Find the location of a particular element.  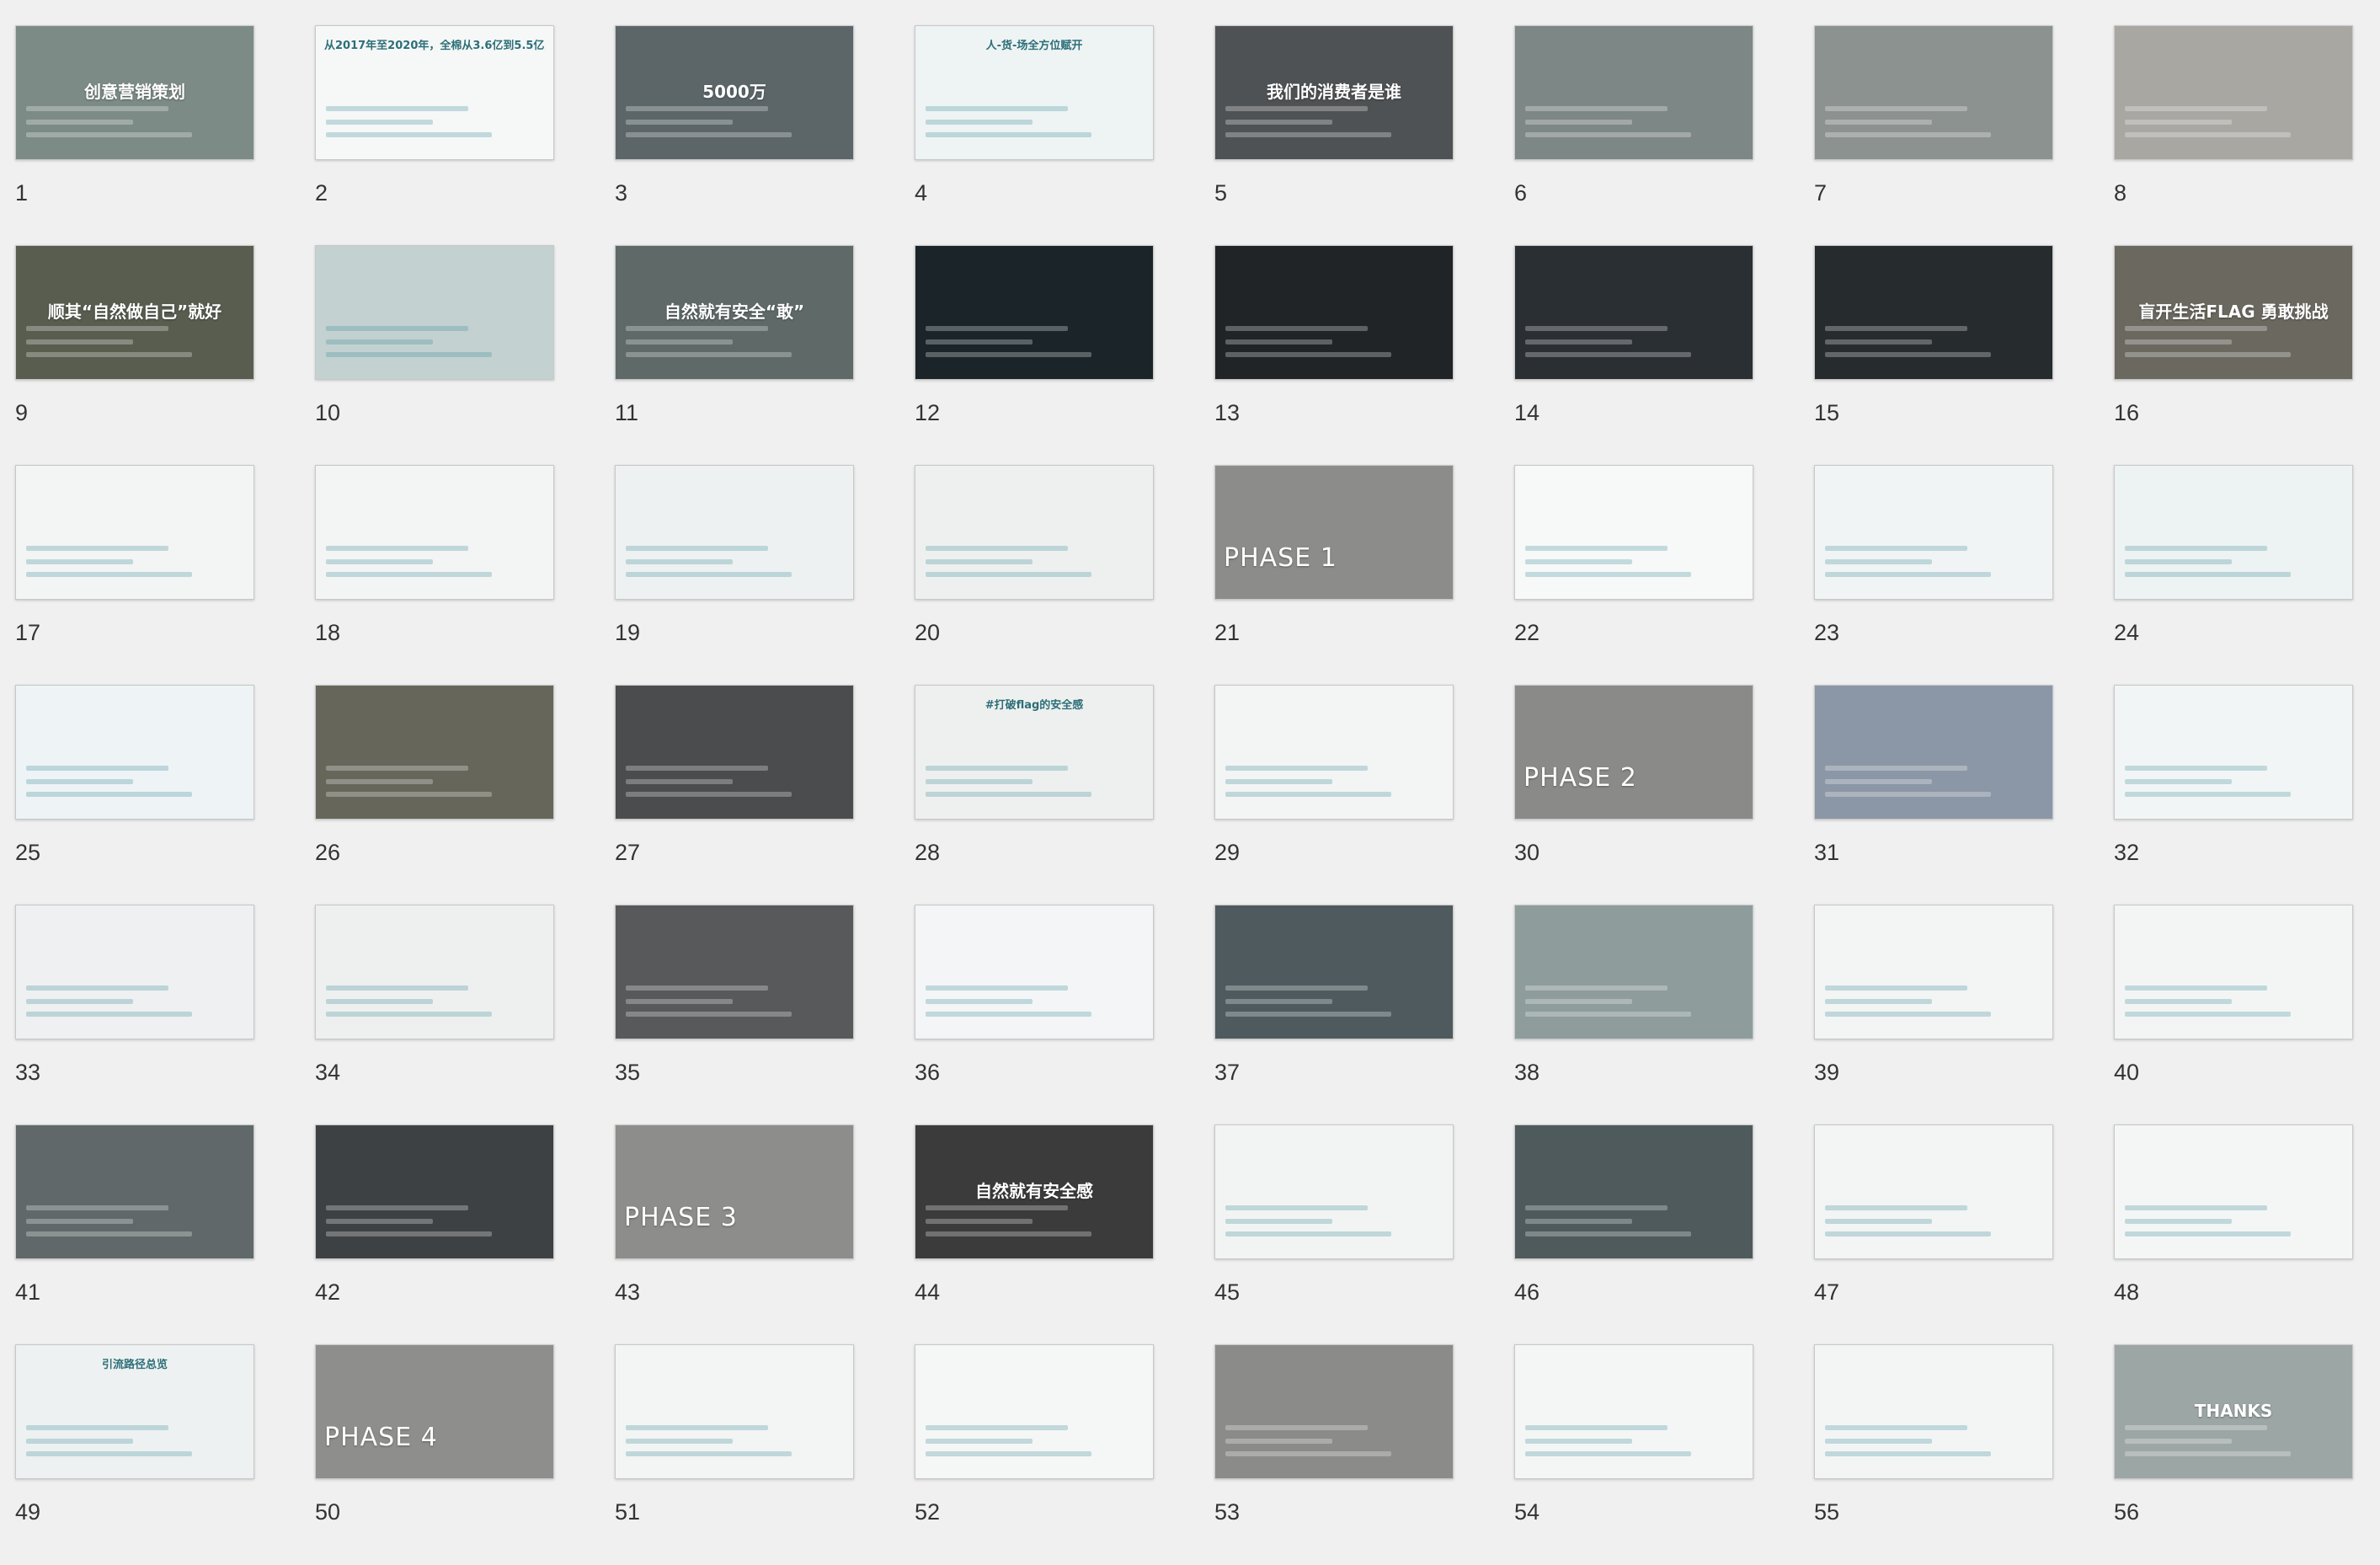

slide-thumbnail-2: 从2017年至2020年，全棉从3.6亿到5.5亿只用了3年 2 is located at coordinates (434, 135).